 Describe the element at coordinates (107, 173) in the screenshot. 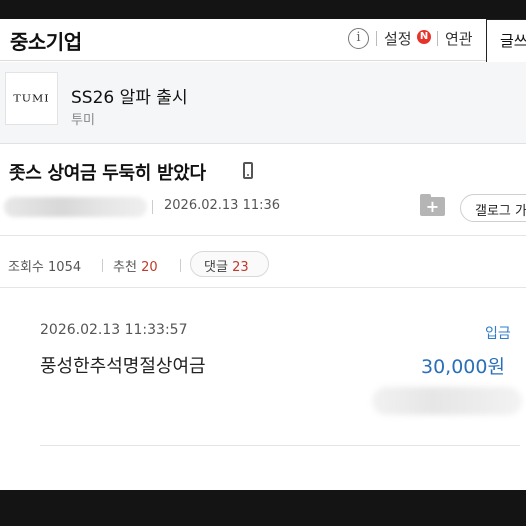

I see `post-title: 좃스 상여금 두둑히 받았다` at that location.